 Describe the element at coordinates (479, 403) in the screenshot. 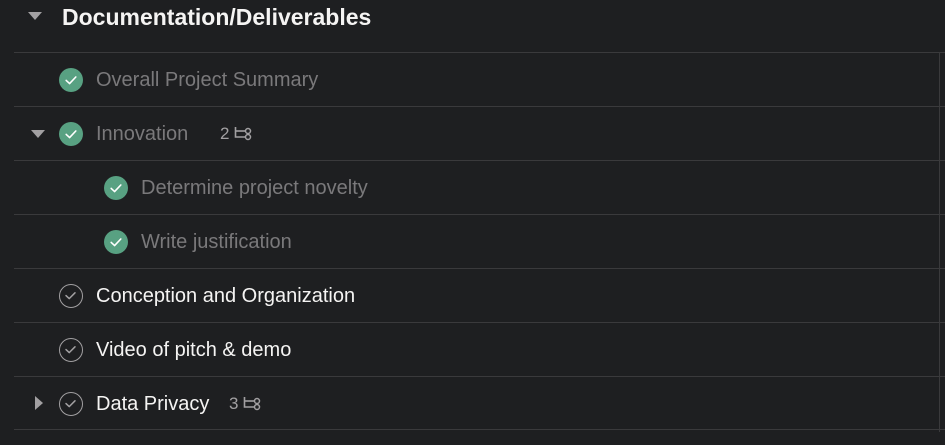

I see `task-row: Data Privacy 3` at that location.